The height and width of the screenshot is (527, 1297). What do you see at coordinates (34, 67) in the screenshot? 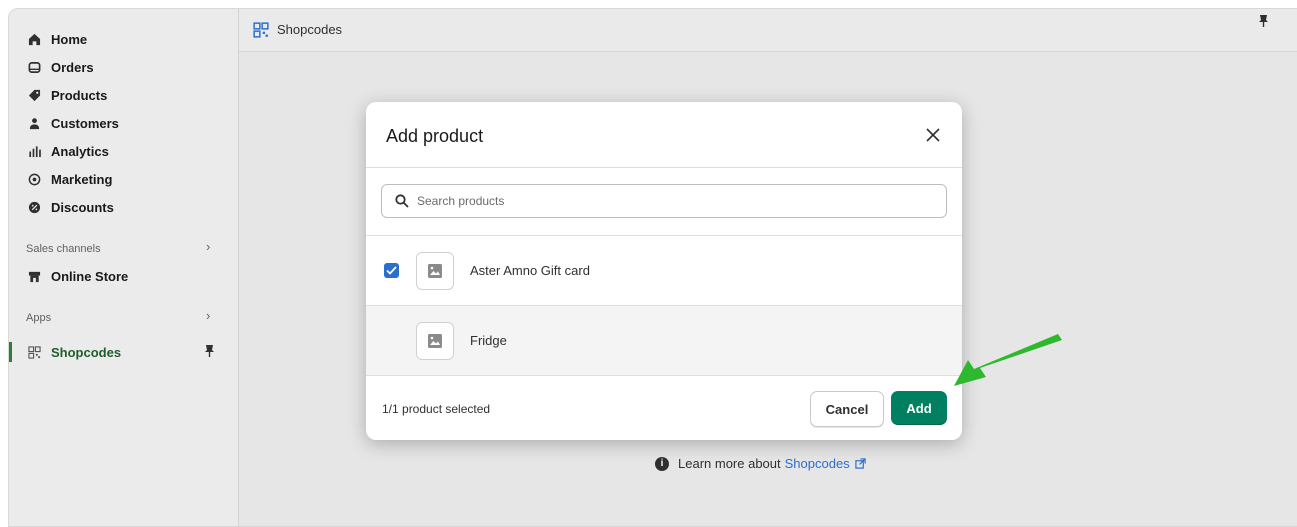
I see `orders-icon` at bounding box center [34, 67].